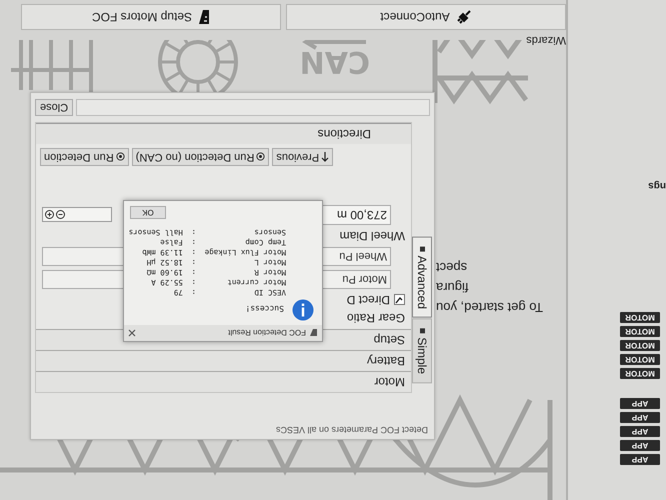 The image size is (666, 500). I want to click on group-title: Wizards, so click(546, 40).